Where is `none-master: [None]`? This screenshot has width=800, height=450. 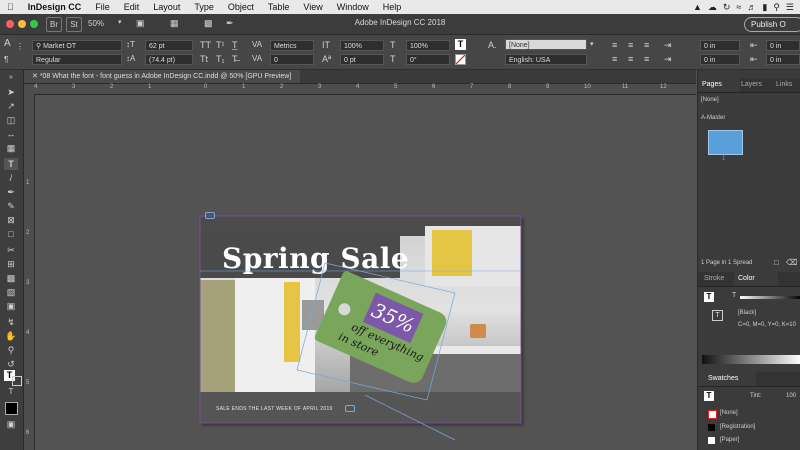
none-master: [None] is located at coordinates (710, 100).